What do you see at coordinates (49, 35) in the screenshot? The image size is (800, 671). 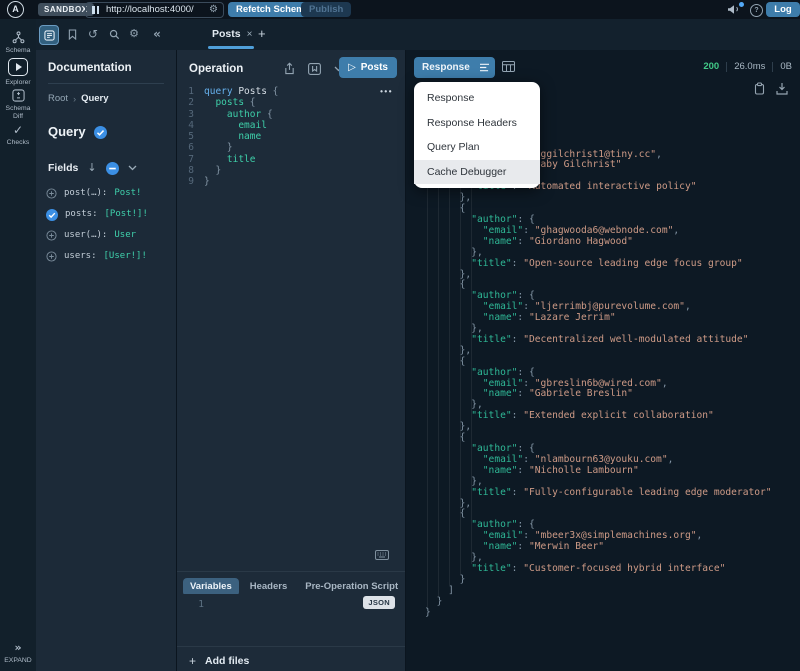 I see `documentation-panel-icon` at bounding box center [49, 35].